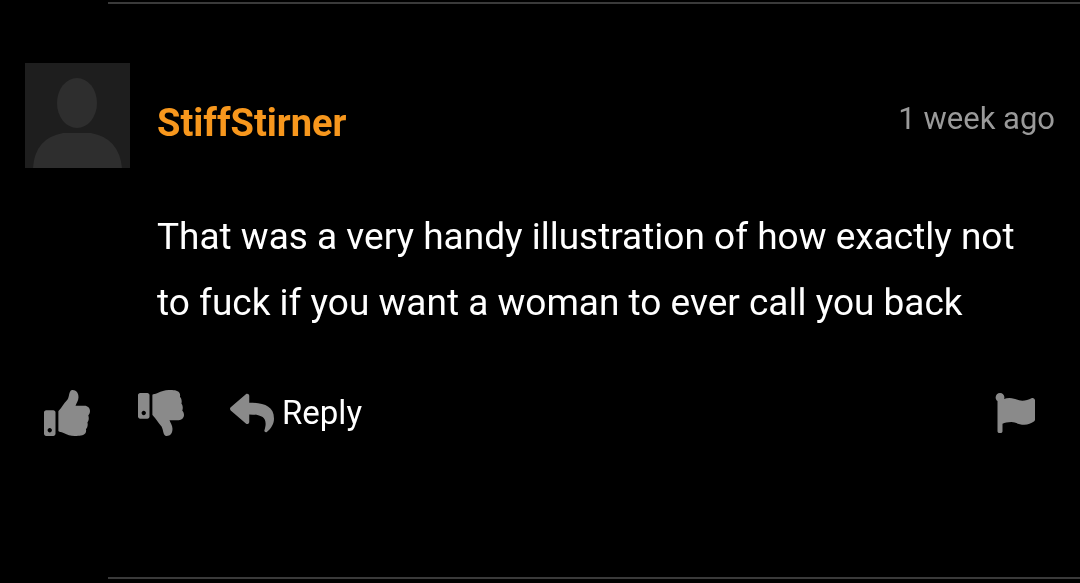  I want to click on like-button, so click(67, 412).